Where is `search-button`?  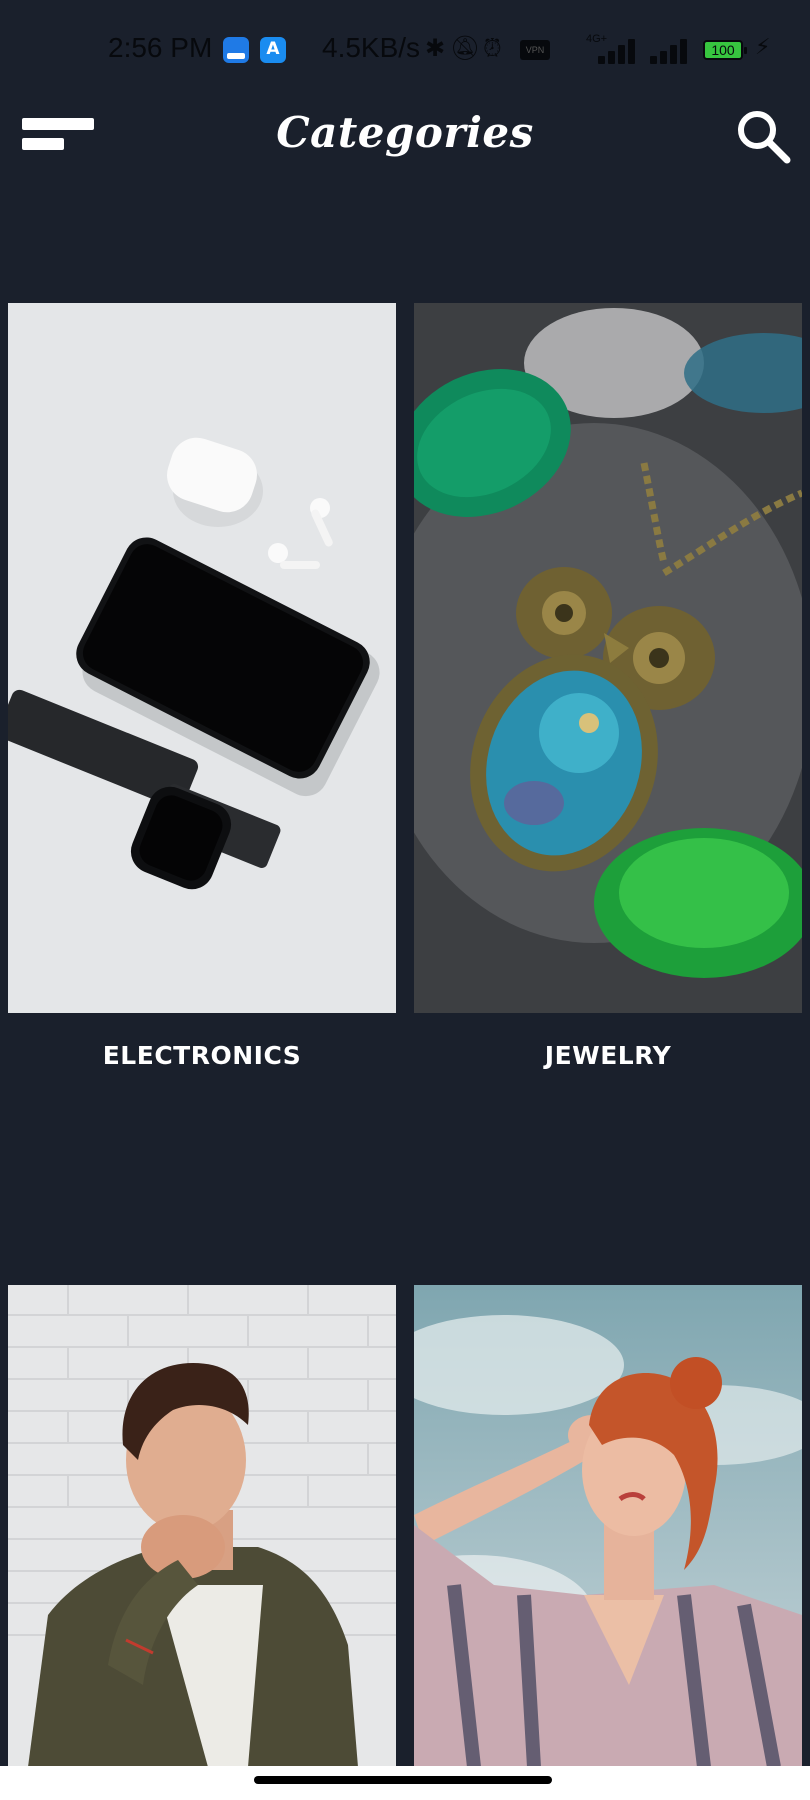
search-button is located at coordinates (764, 137).